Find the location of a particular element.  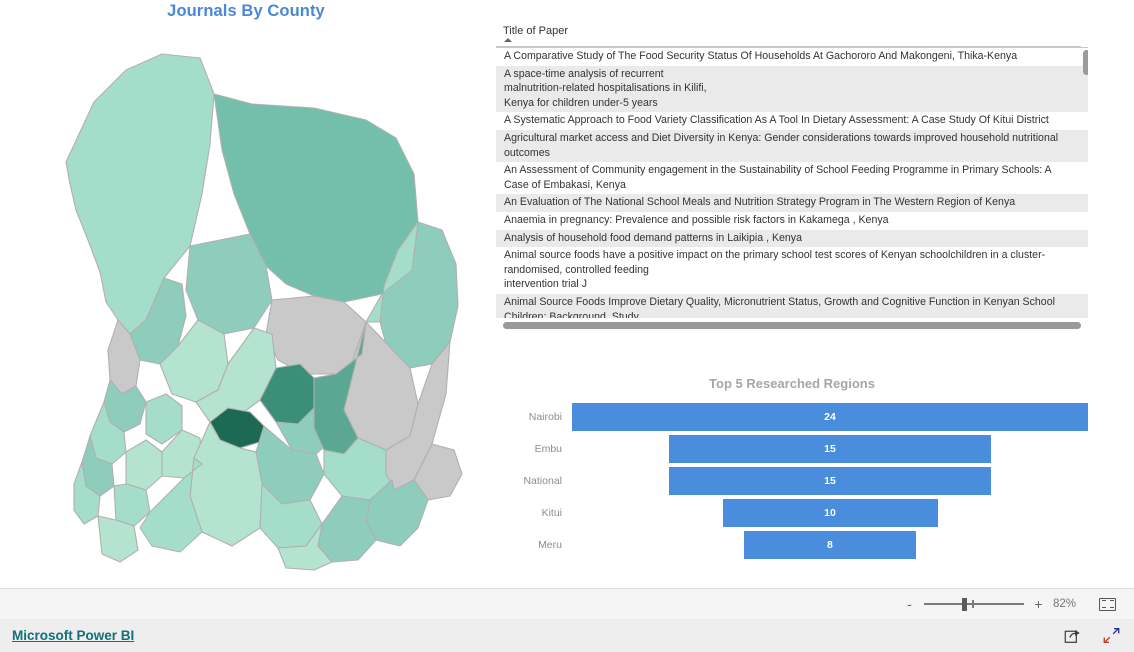

category-label: National is located at coordinates (542, 481).